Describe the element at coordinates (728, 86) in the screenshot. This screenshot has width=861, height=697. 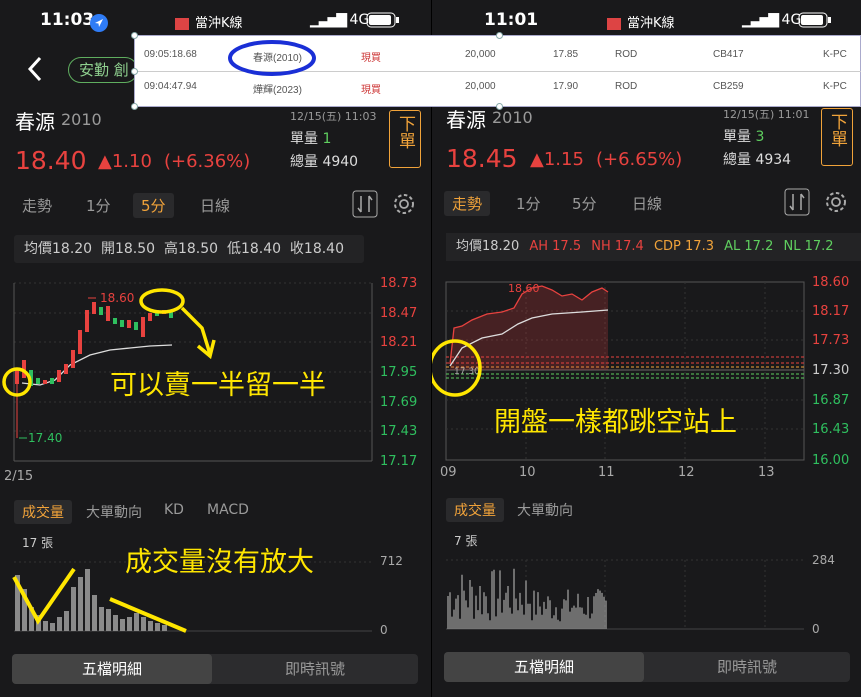
I see `order-code: CB259` at that location.